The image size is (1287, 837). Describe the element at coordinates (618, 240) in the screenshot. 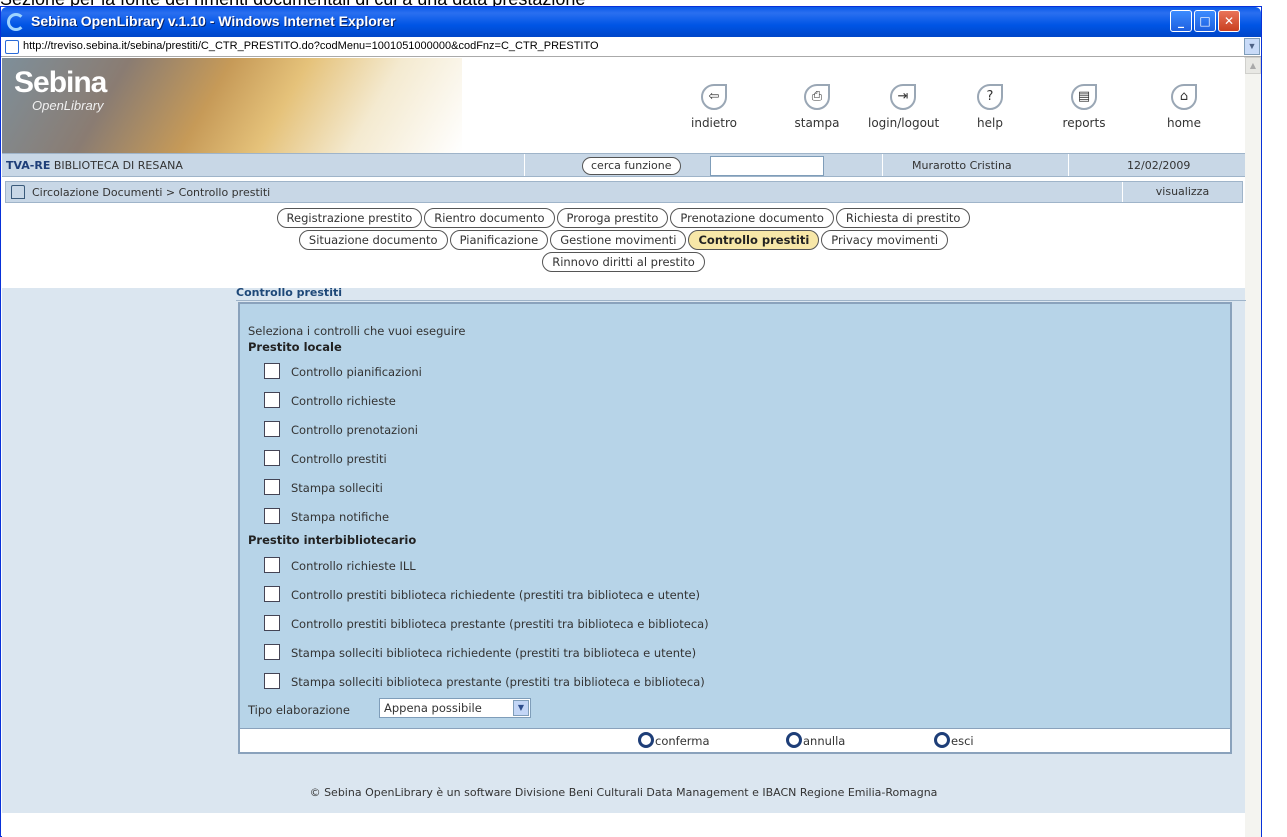

I see `tab-gestione-movimenti: Gestione movimenti` at that location.